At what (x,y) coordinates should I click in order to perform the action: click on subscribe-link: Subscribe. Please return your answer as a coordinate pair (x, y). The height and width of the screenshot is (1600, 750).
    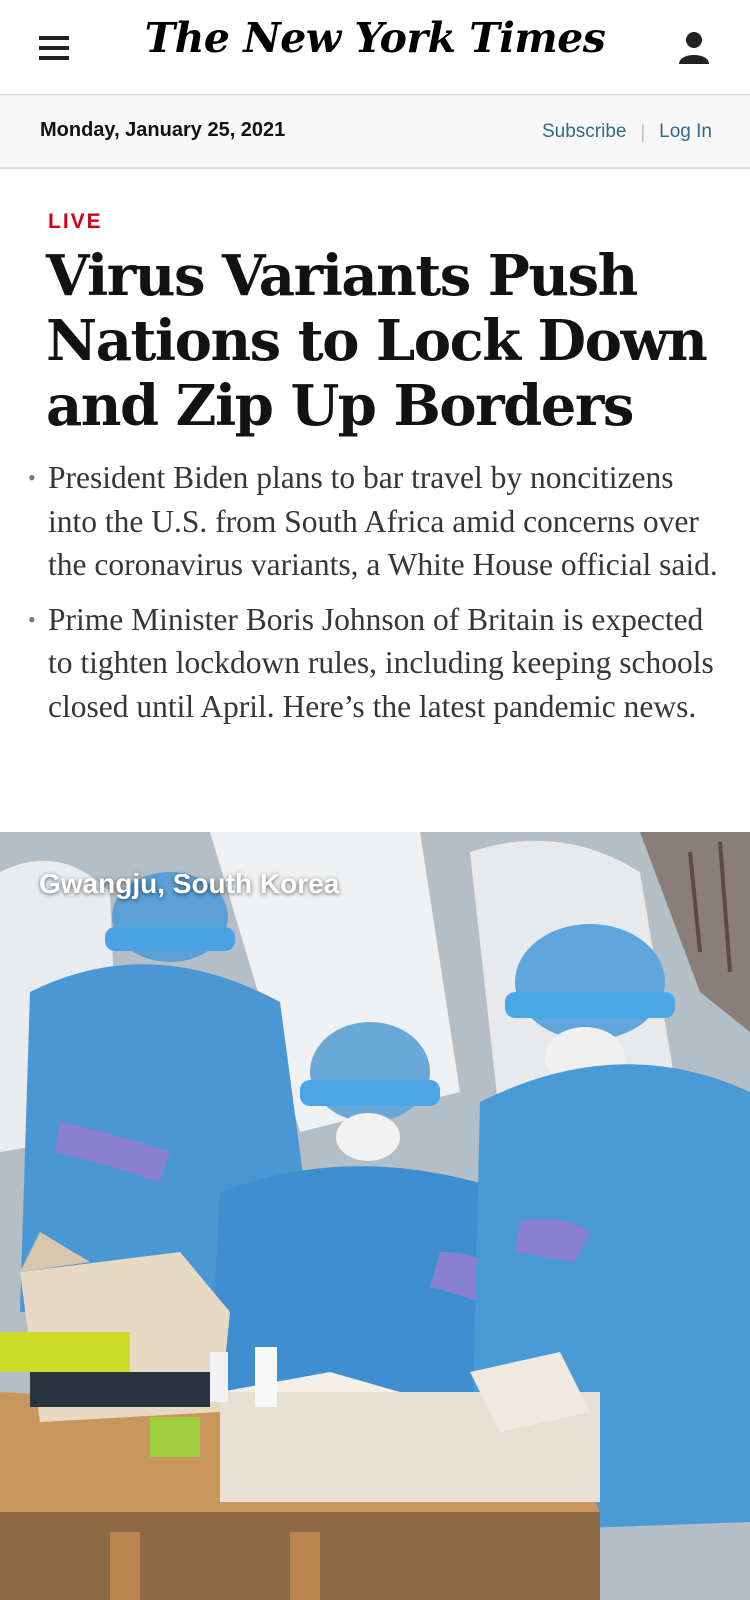
    Looking at the image, I should click on (584, 132).